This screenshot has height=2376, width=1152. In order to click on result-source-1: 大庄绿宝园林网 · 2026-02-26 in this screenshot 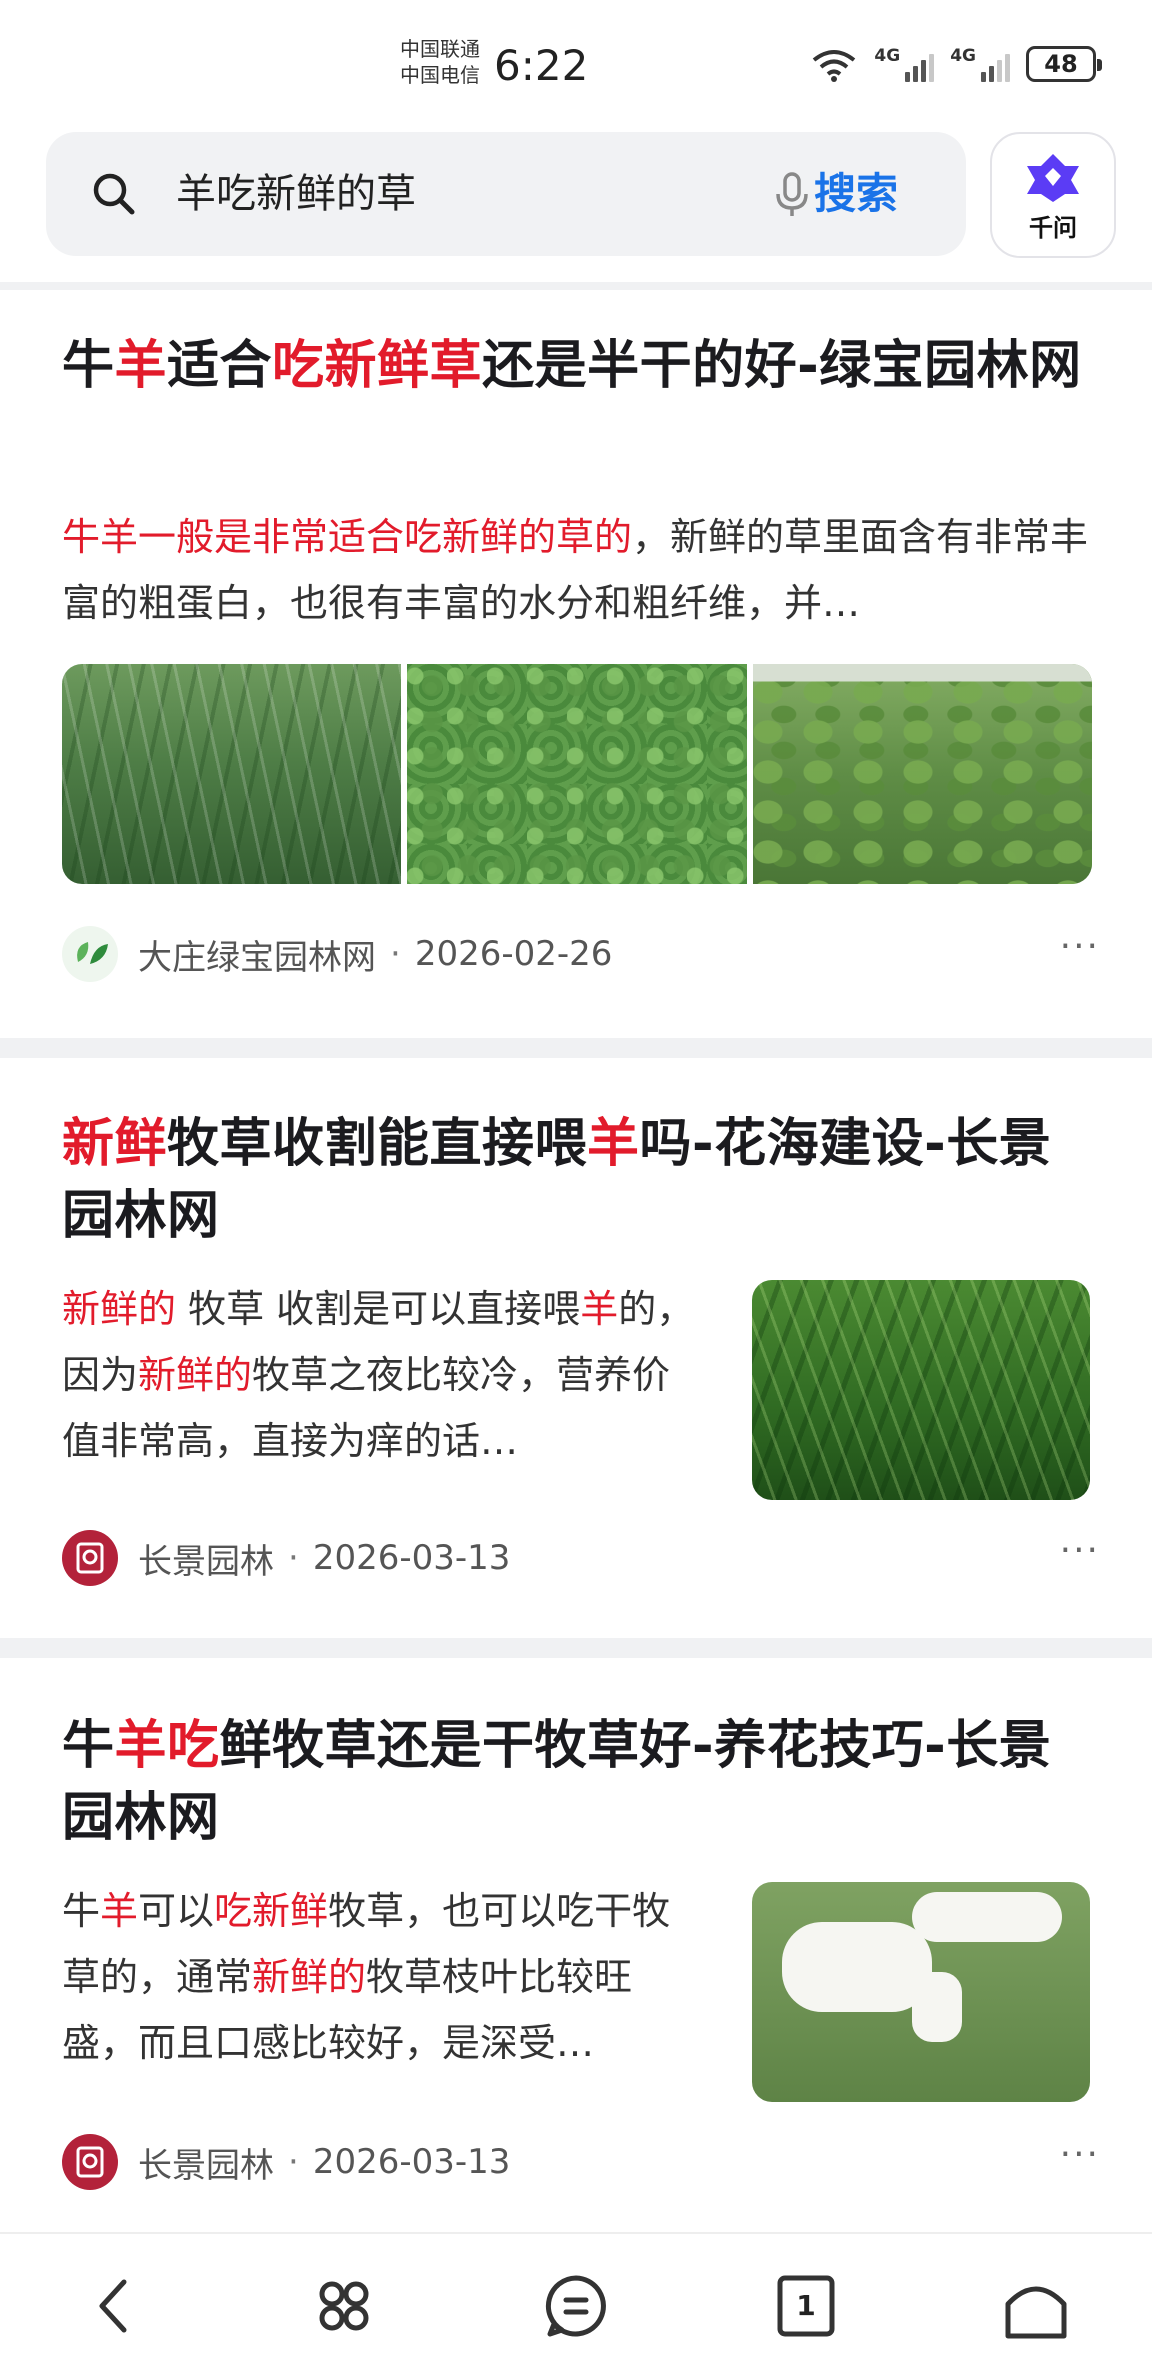, I will do `click(337, 954)`.